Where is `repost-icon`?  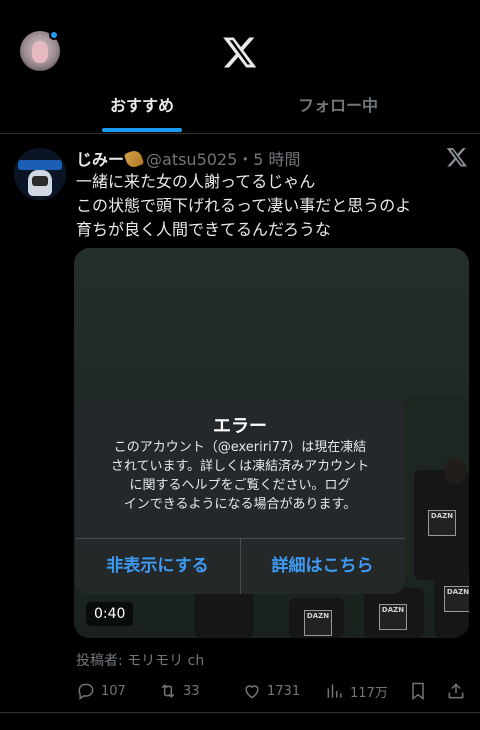 repost-icon is located at coordinates (168, 691).